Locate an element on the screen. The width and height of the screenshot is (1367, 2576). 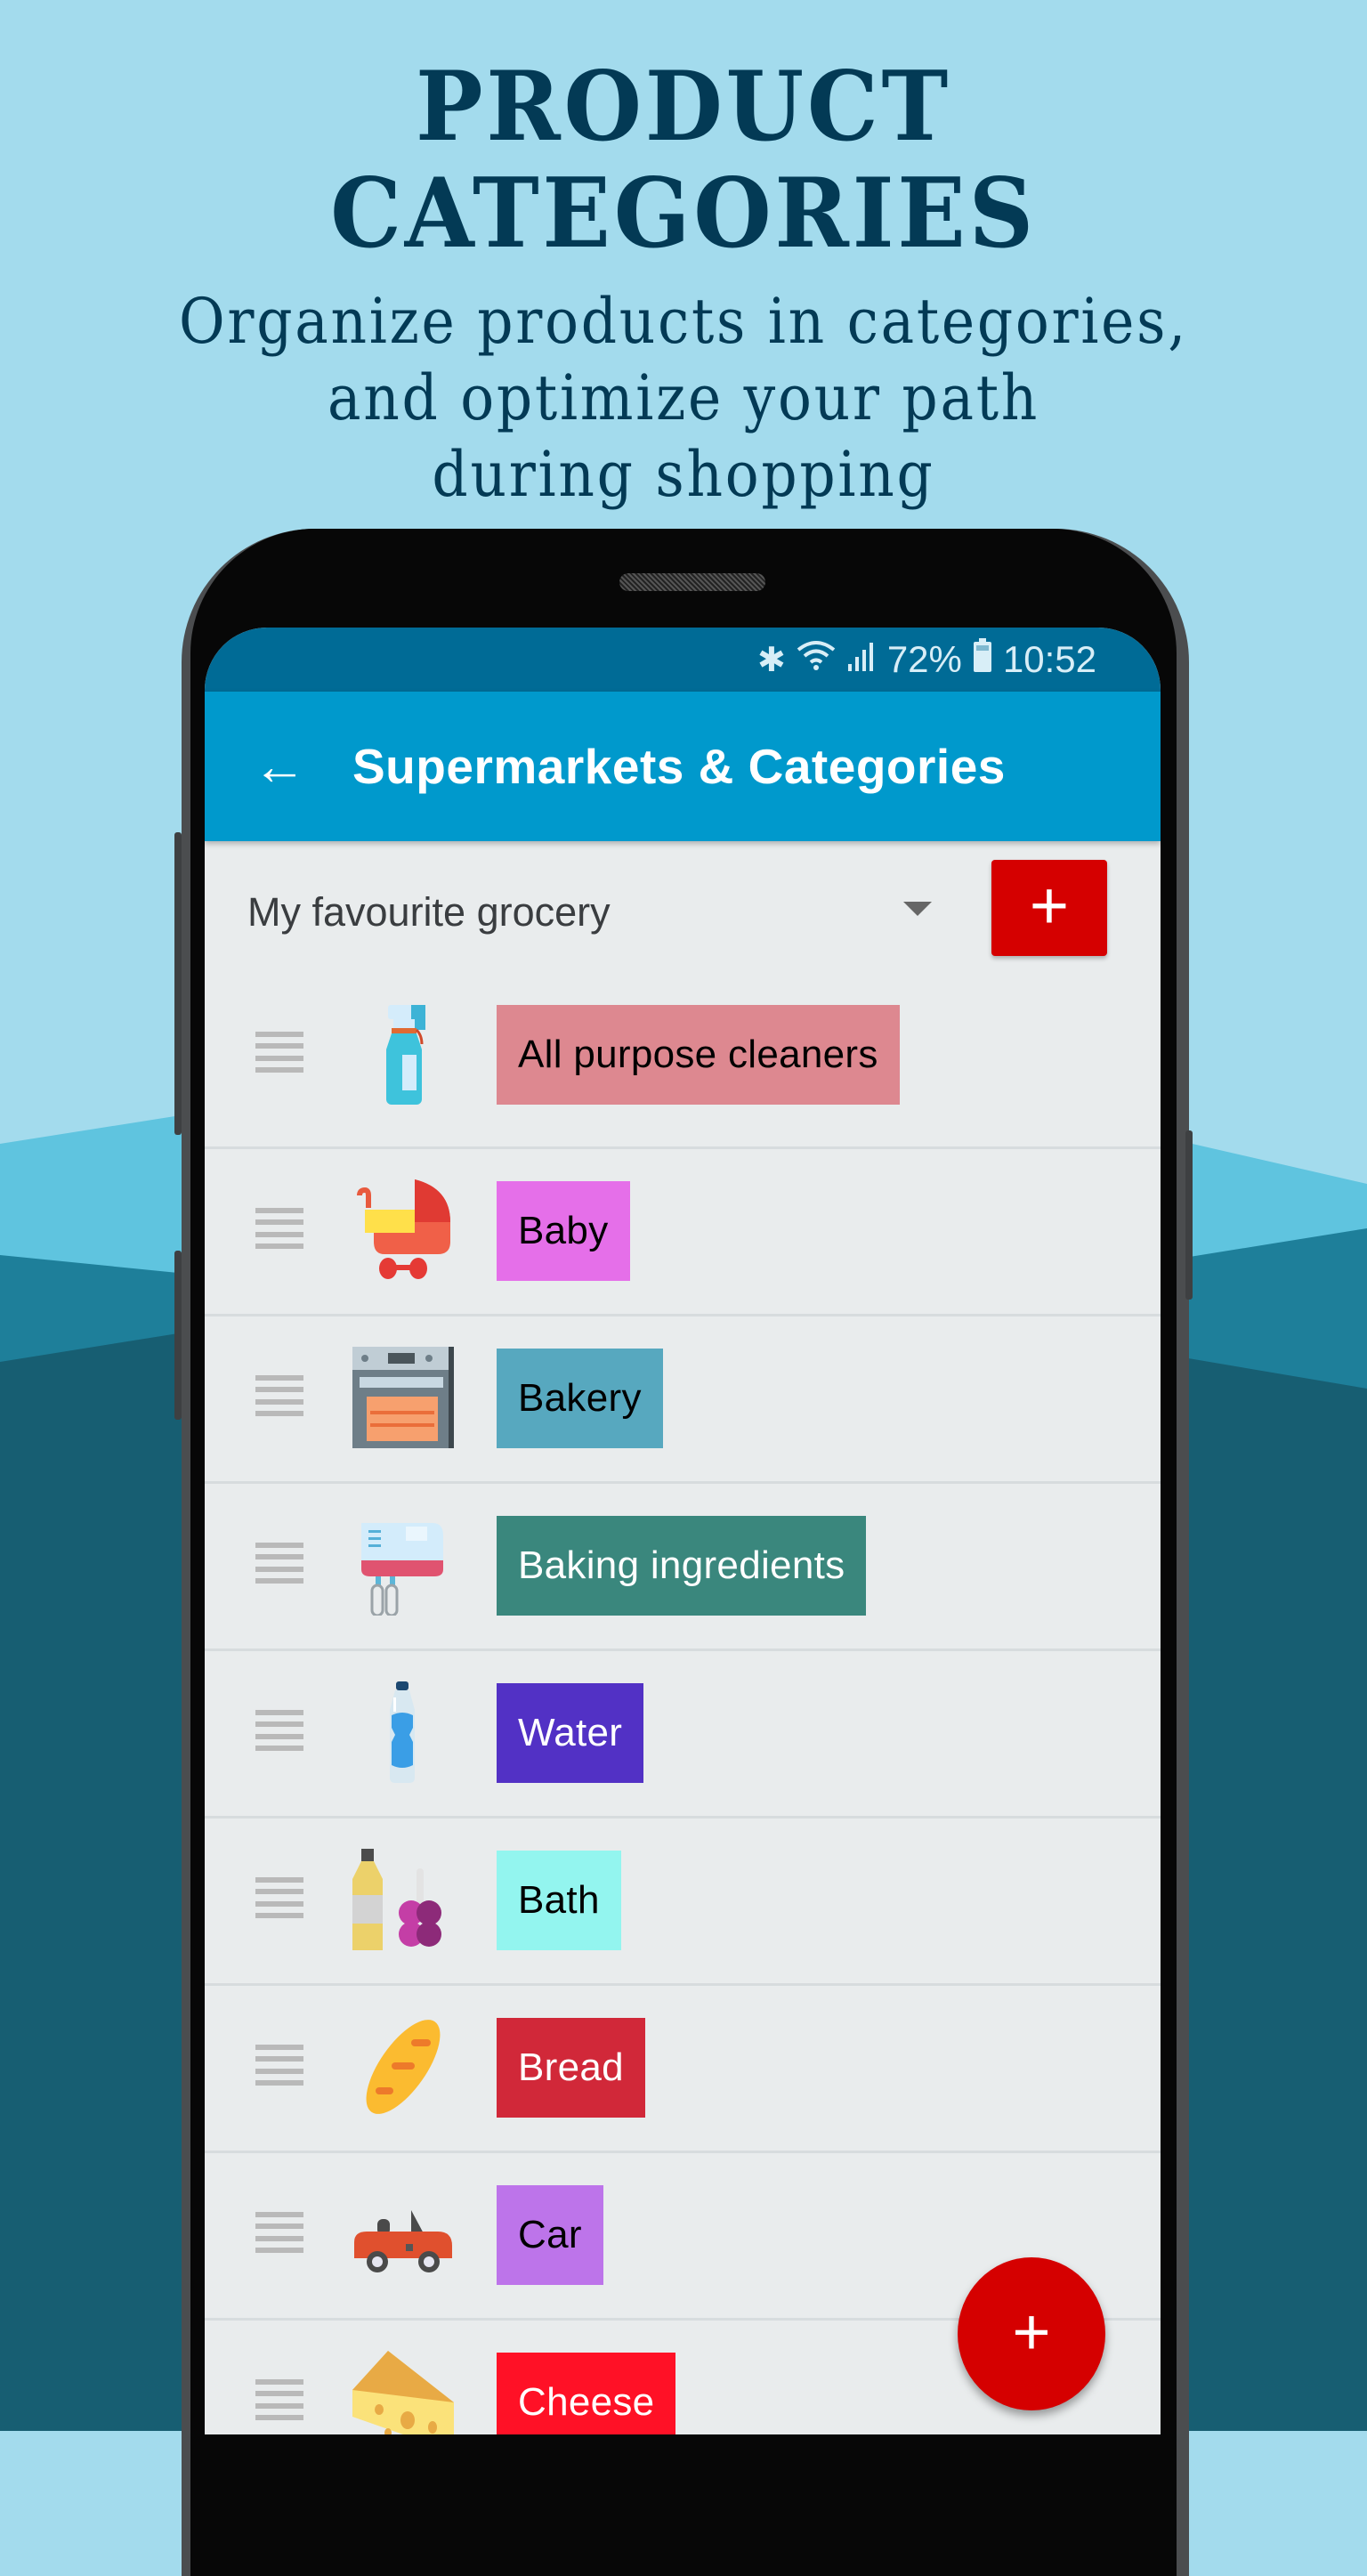
category-label: Water is located at coordinates (570, 1733).